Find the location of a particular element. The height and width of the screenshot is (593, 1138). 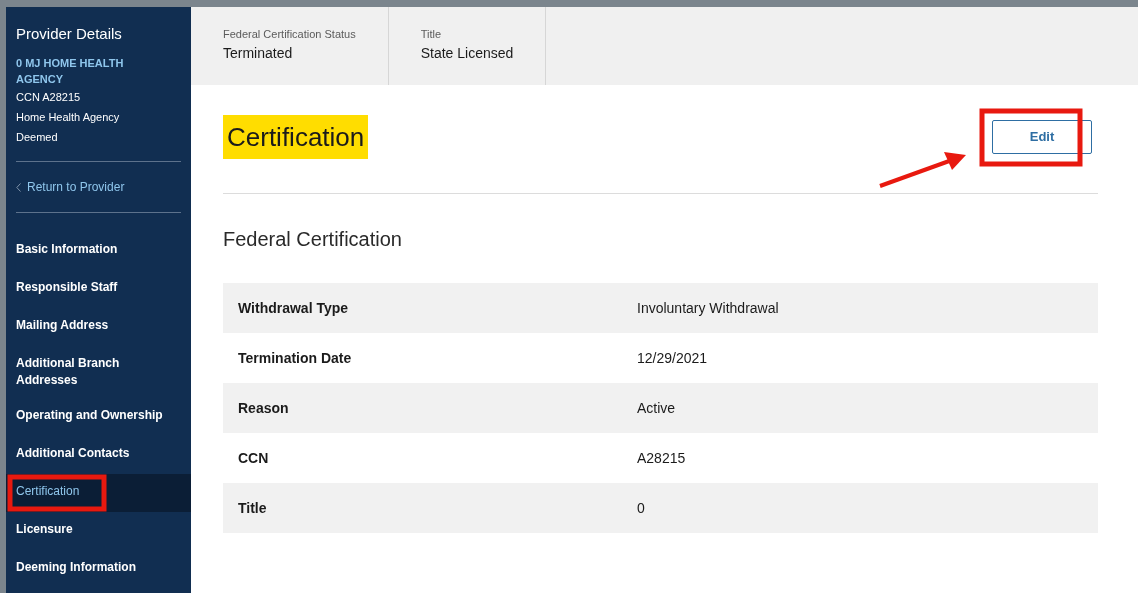

summary-value: State Licensed is located at coordinates (467, 53).